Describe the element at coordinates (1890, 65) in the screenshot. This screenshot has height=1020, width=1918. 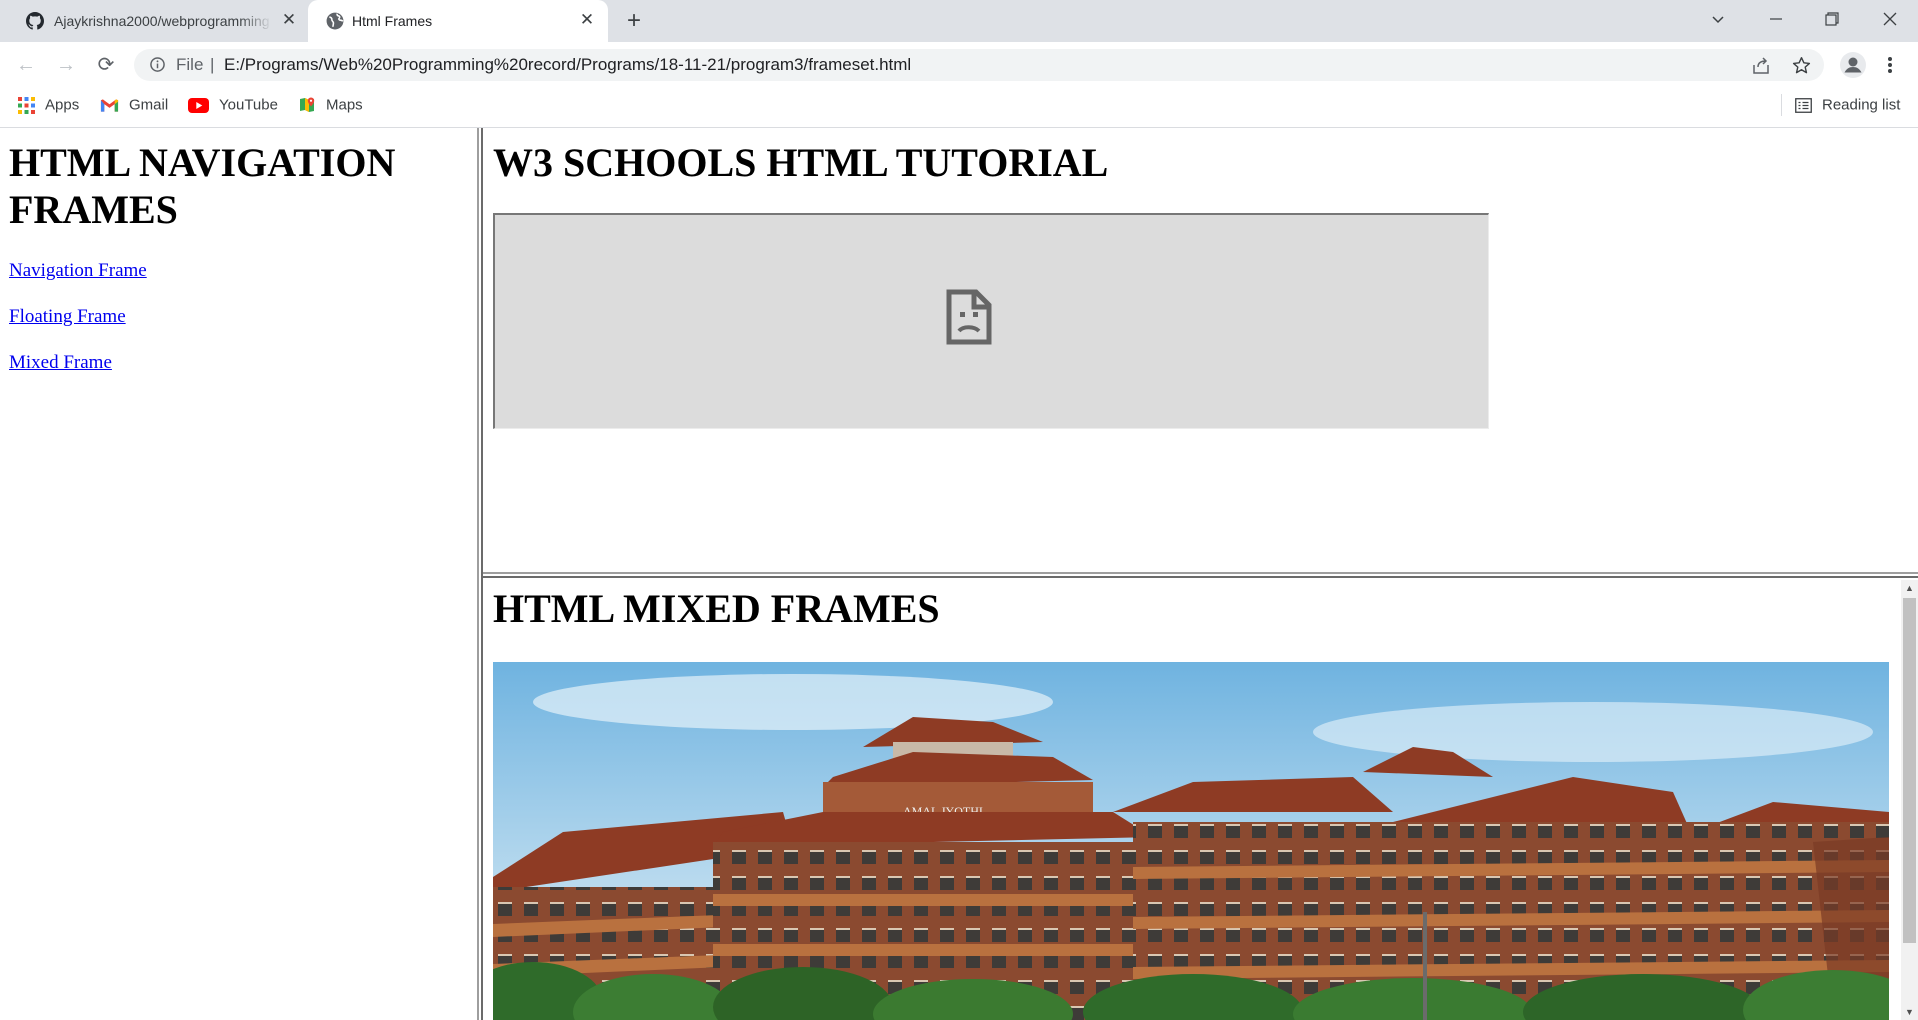
I see `menu-kebab-icon` at that location.